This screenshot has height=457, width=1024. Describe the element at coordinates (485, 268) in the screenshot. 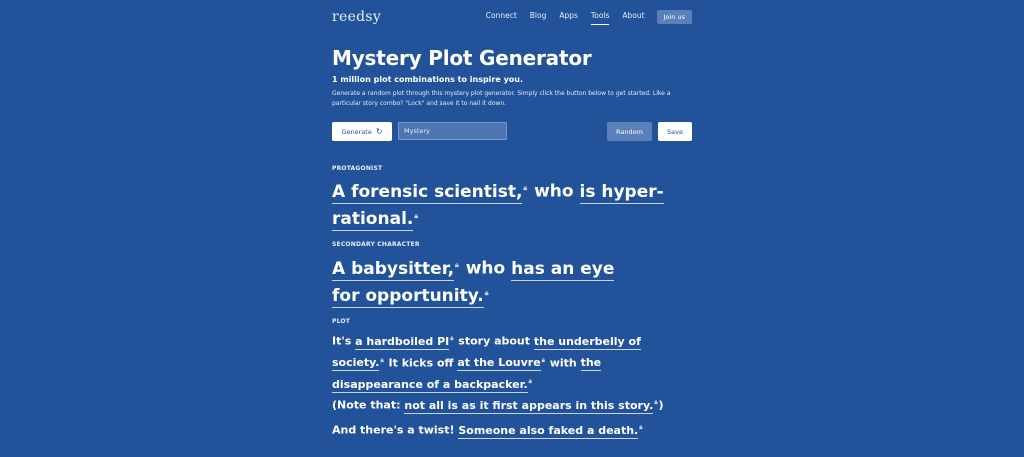

I see `secondary-connector: who` at that location.